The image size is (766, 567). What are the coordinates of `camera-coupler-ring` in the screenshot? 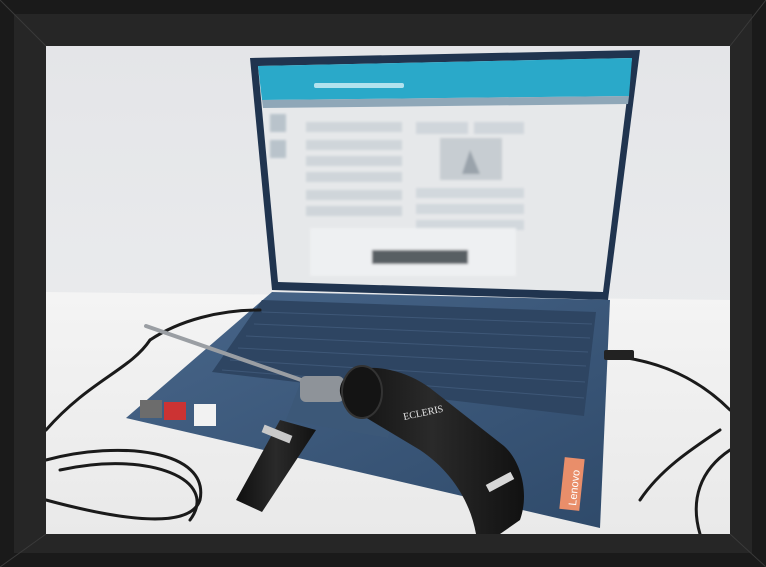 It's located at (362, 392).